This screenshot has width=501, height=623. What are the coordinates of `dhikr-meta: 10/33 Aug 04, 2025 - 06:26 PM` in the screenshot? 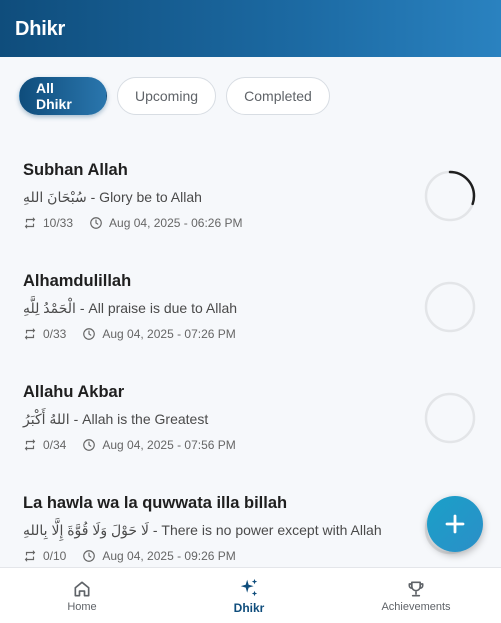 It's located at (132, 223).